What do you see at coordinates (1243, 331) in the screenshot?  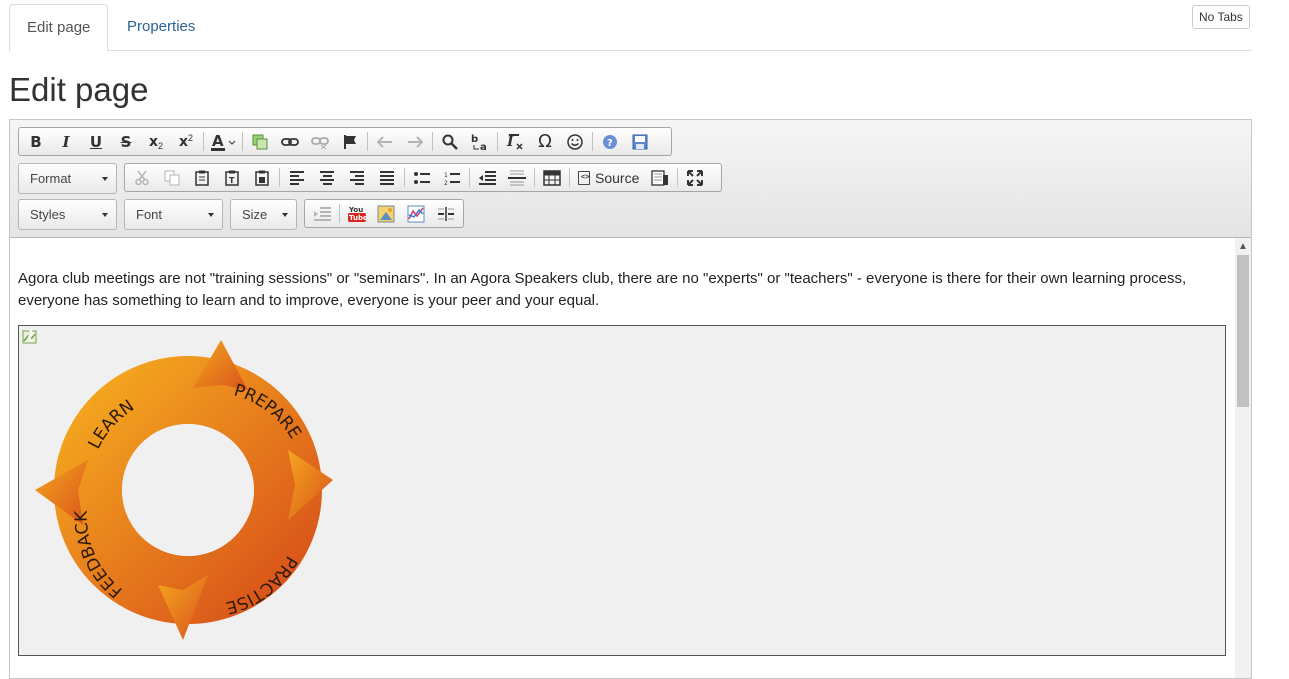 I see `scrollbar-thumb` at bounding box center [1243, 331].